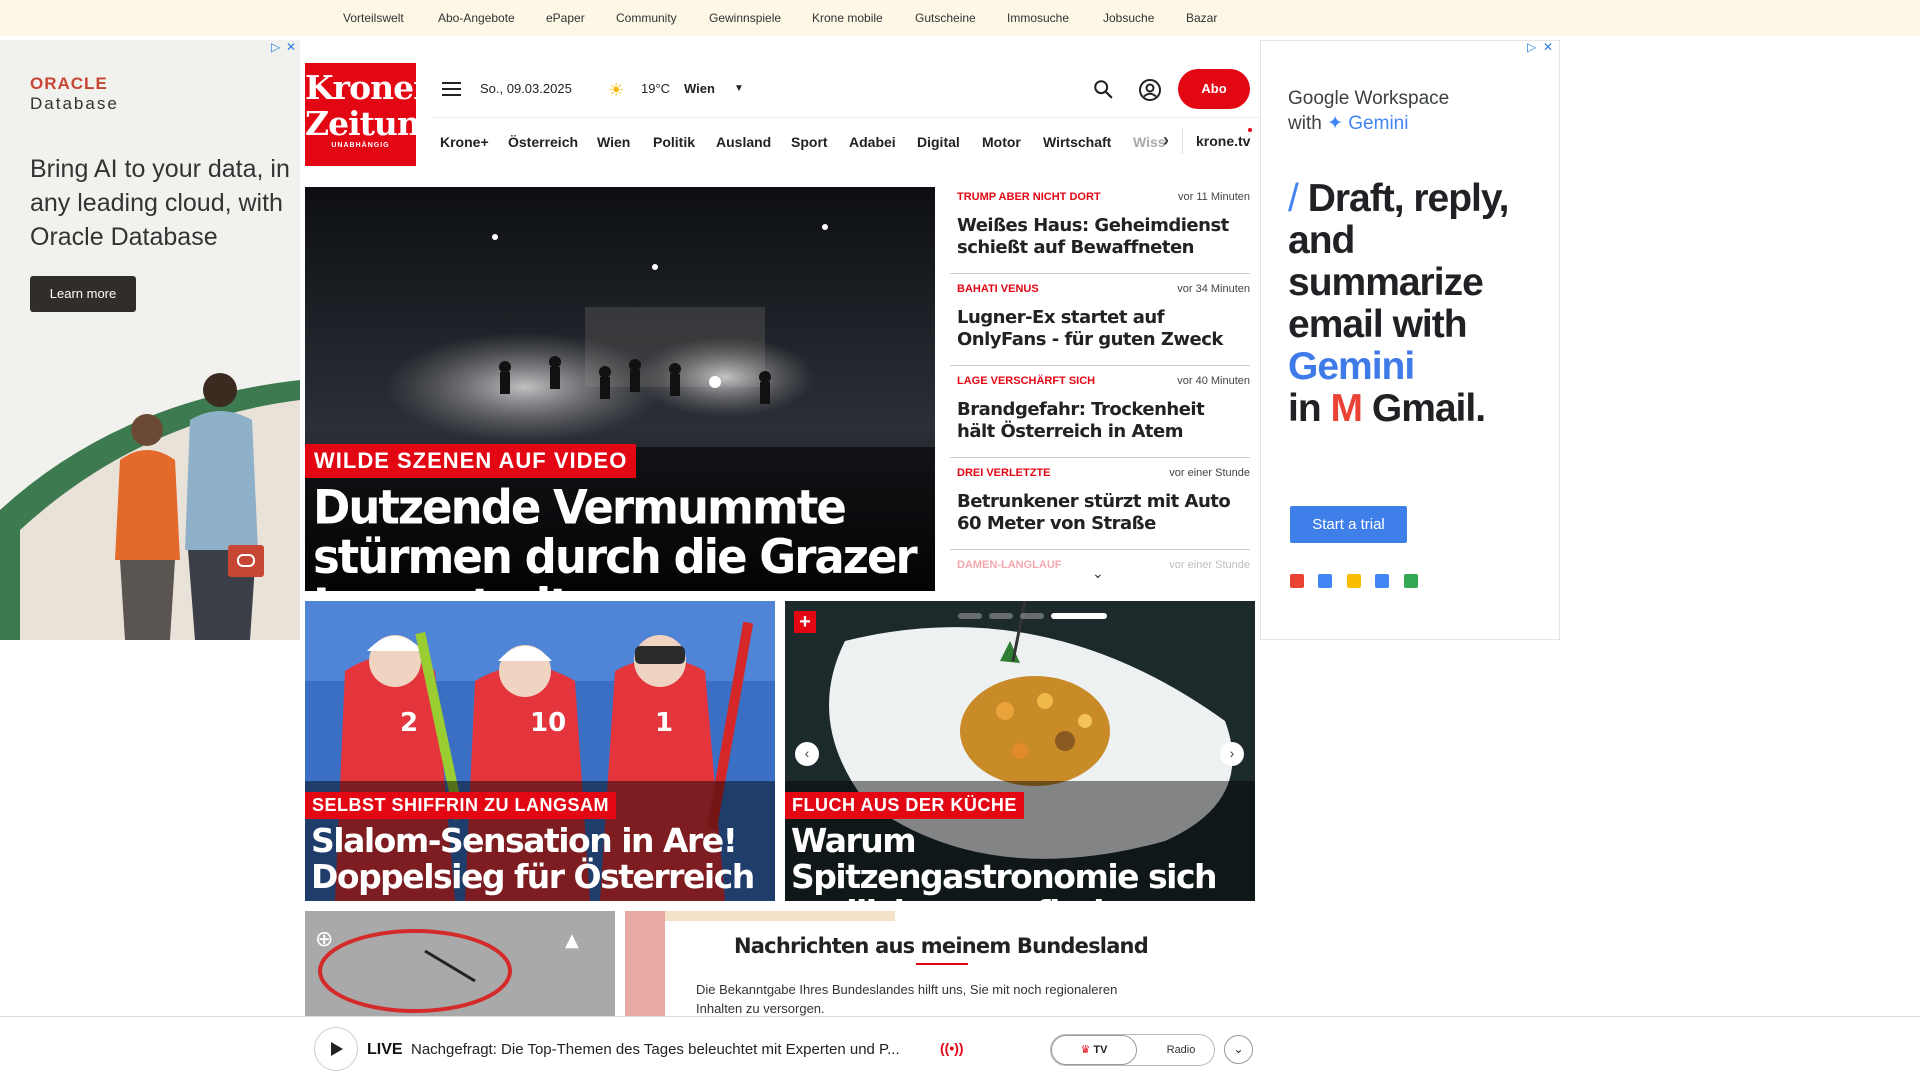  What do you see at coordinates (805, 622) in the screenshot?
I see `krone-plus-badge-icon: +` at bounding box center [805, 622].